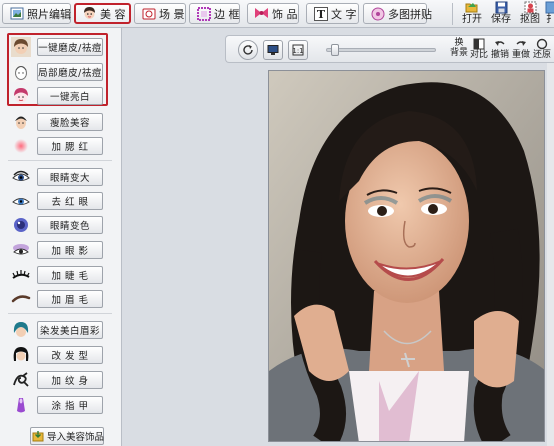 Image resolution: width=554 pixels, height=446 pixels. I want to click on beauty-item-auto-smooth: 一键磨皮/祛痘, so click(61, 47).